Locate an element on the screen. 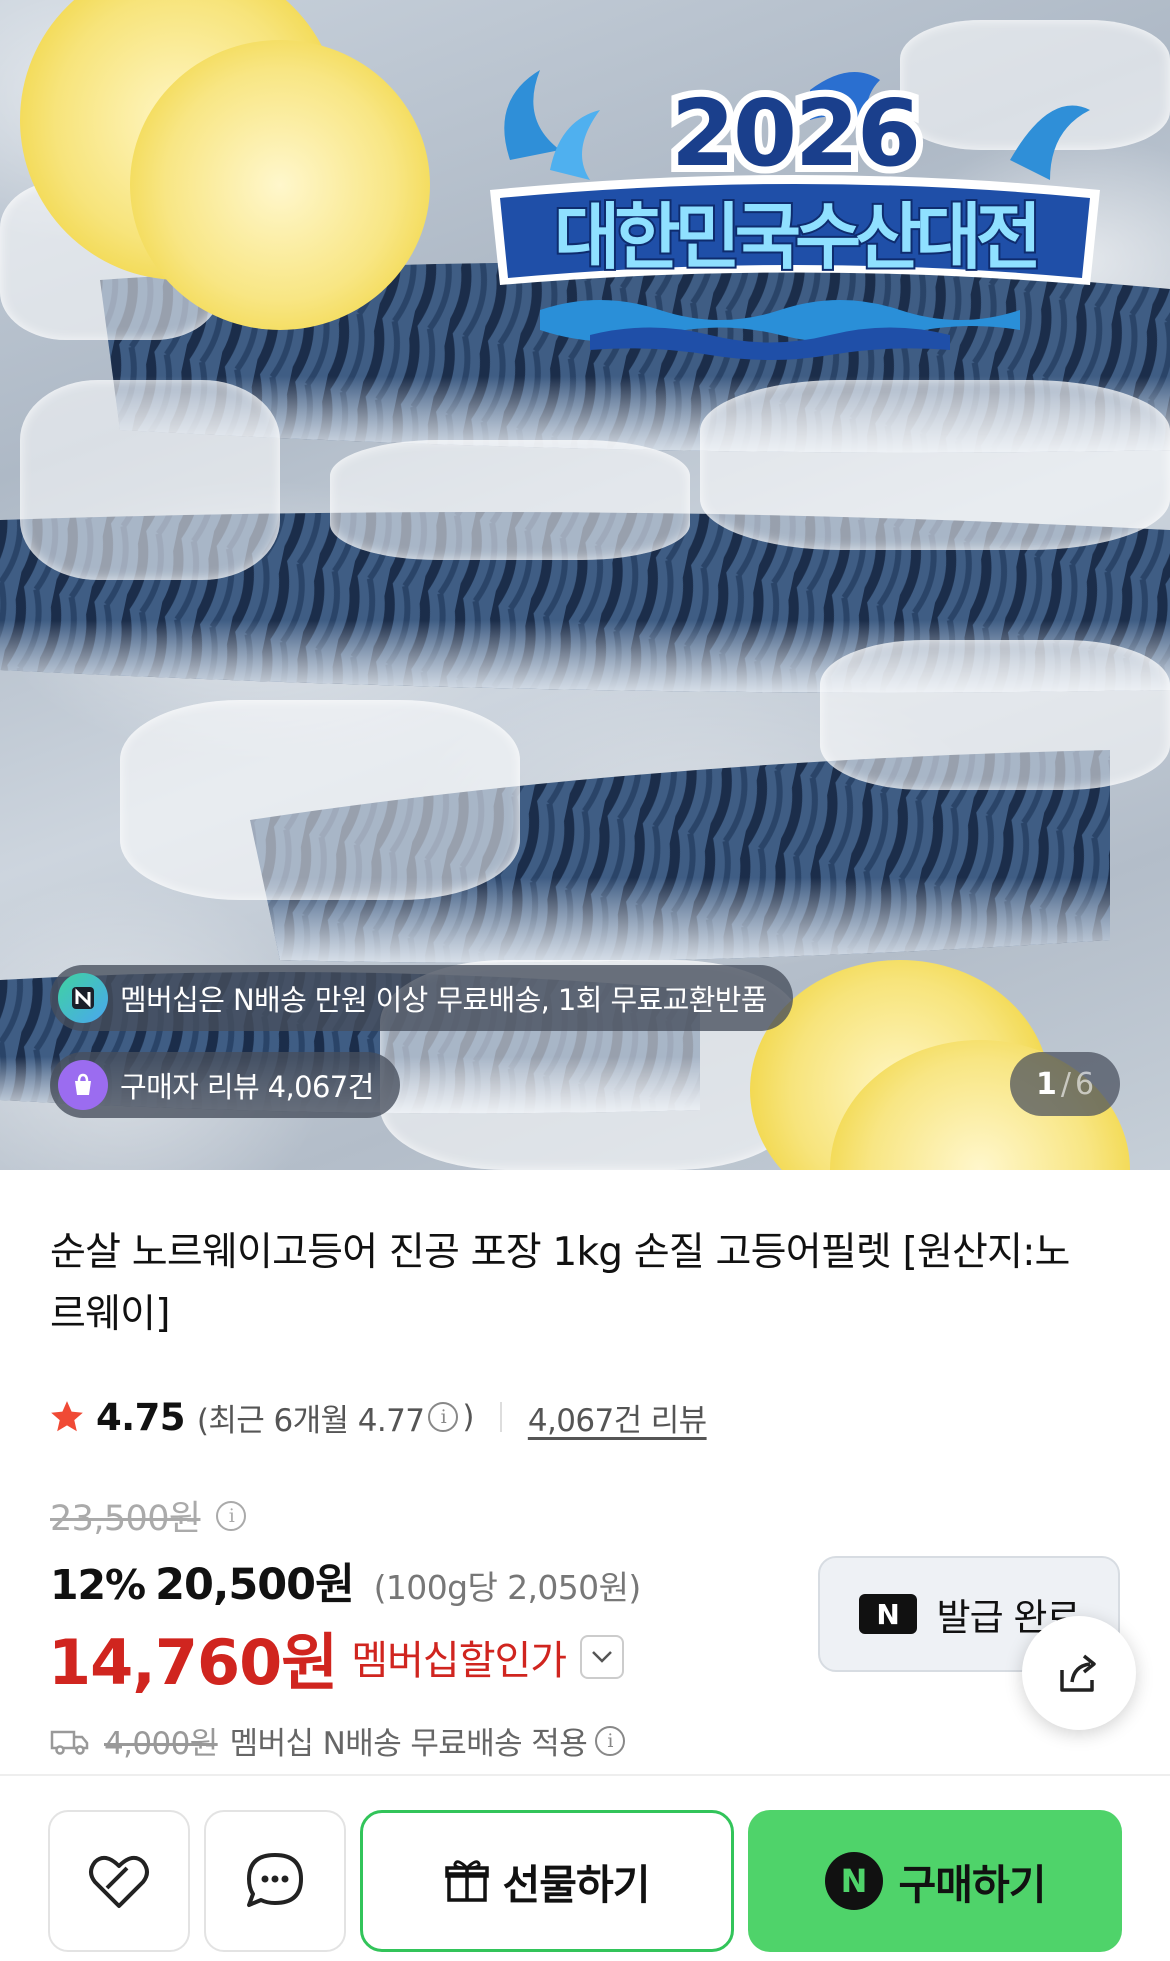 The width and height of the screenshot is (1170, 1961). lemon-slice is located at coordinates (280, 185).